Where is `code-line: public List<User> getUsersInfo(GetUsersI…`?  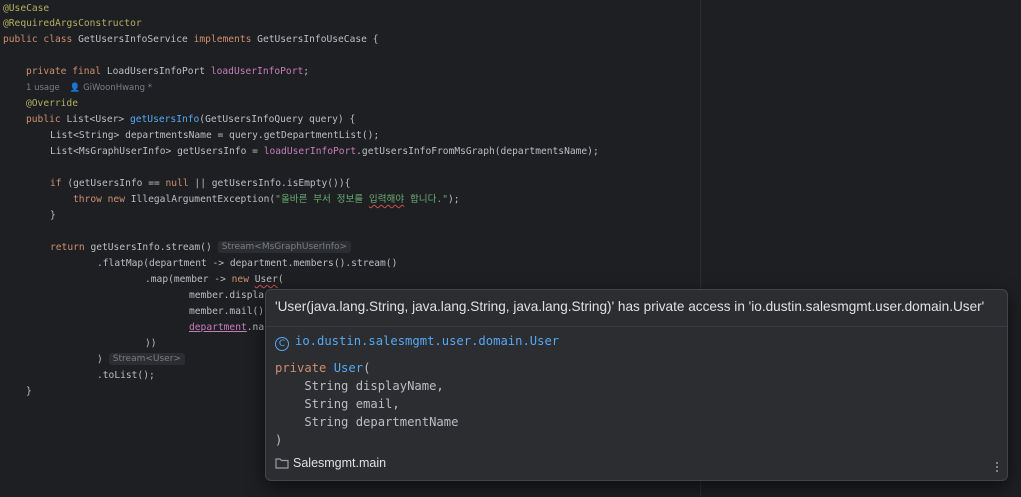
code-line: public List<User> getUsersInfo(GetUsersI… is located at coordinates (191, 119).